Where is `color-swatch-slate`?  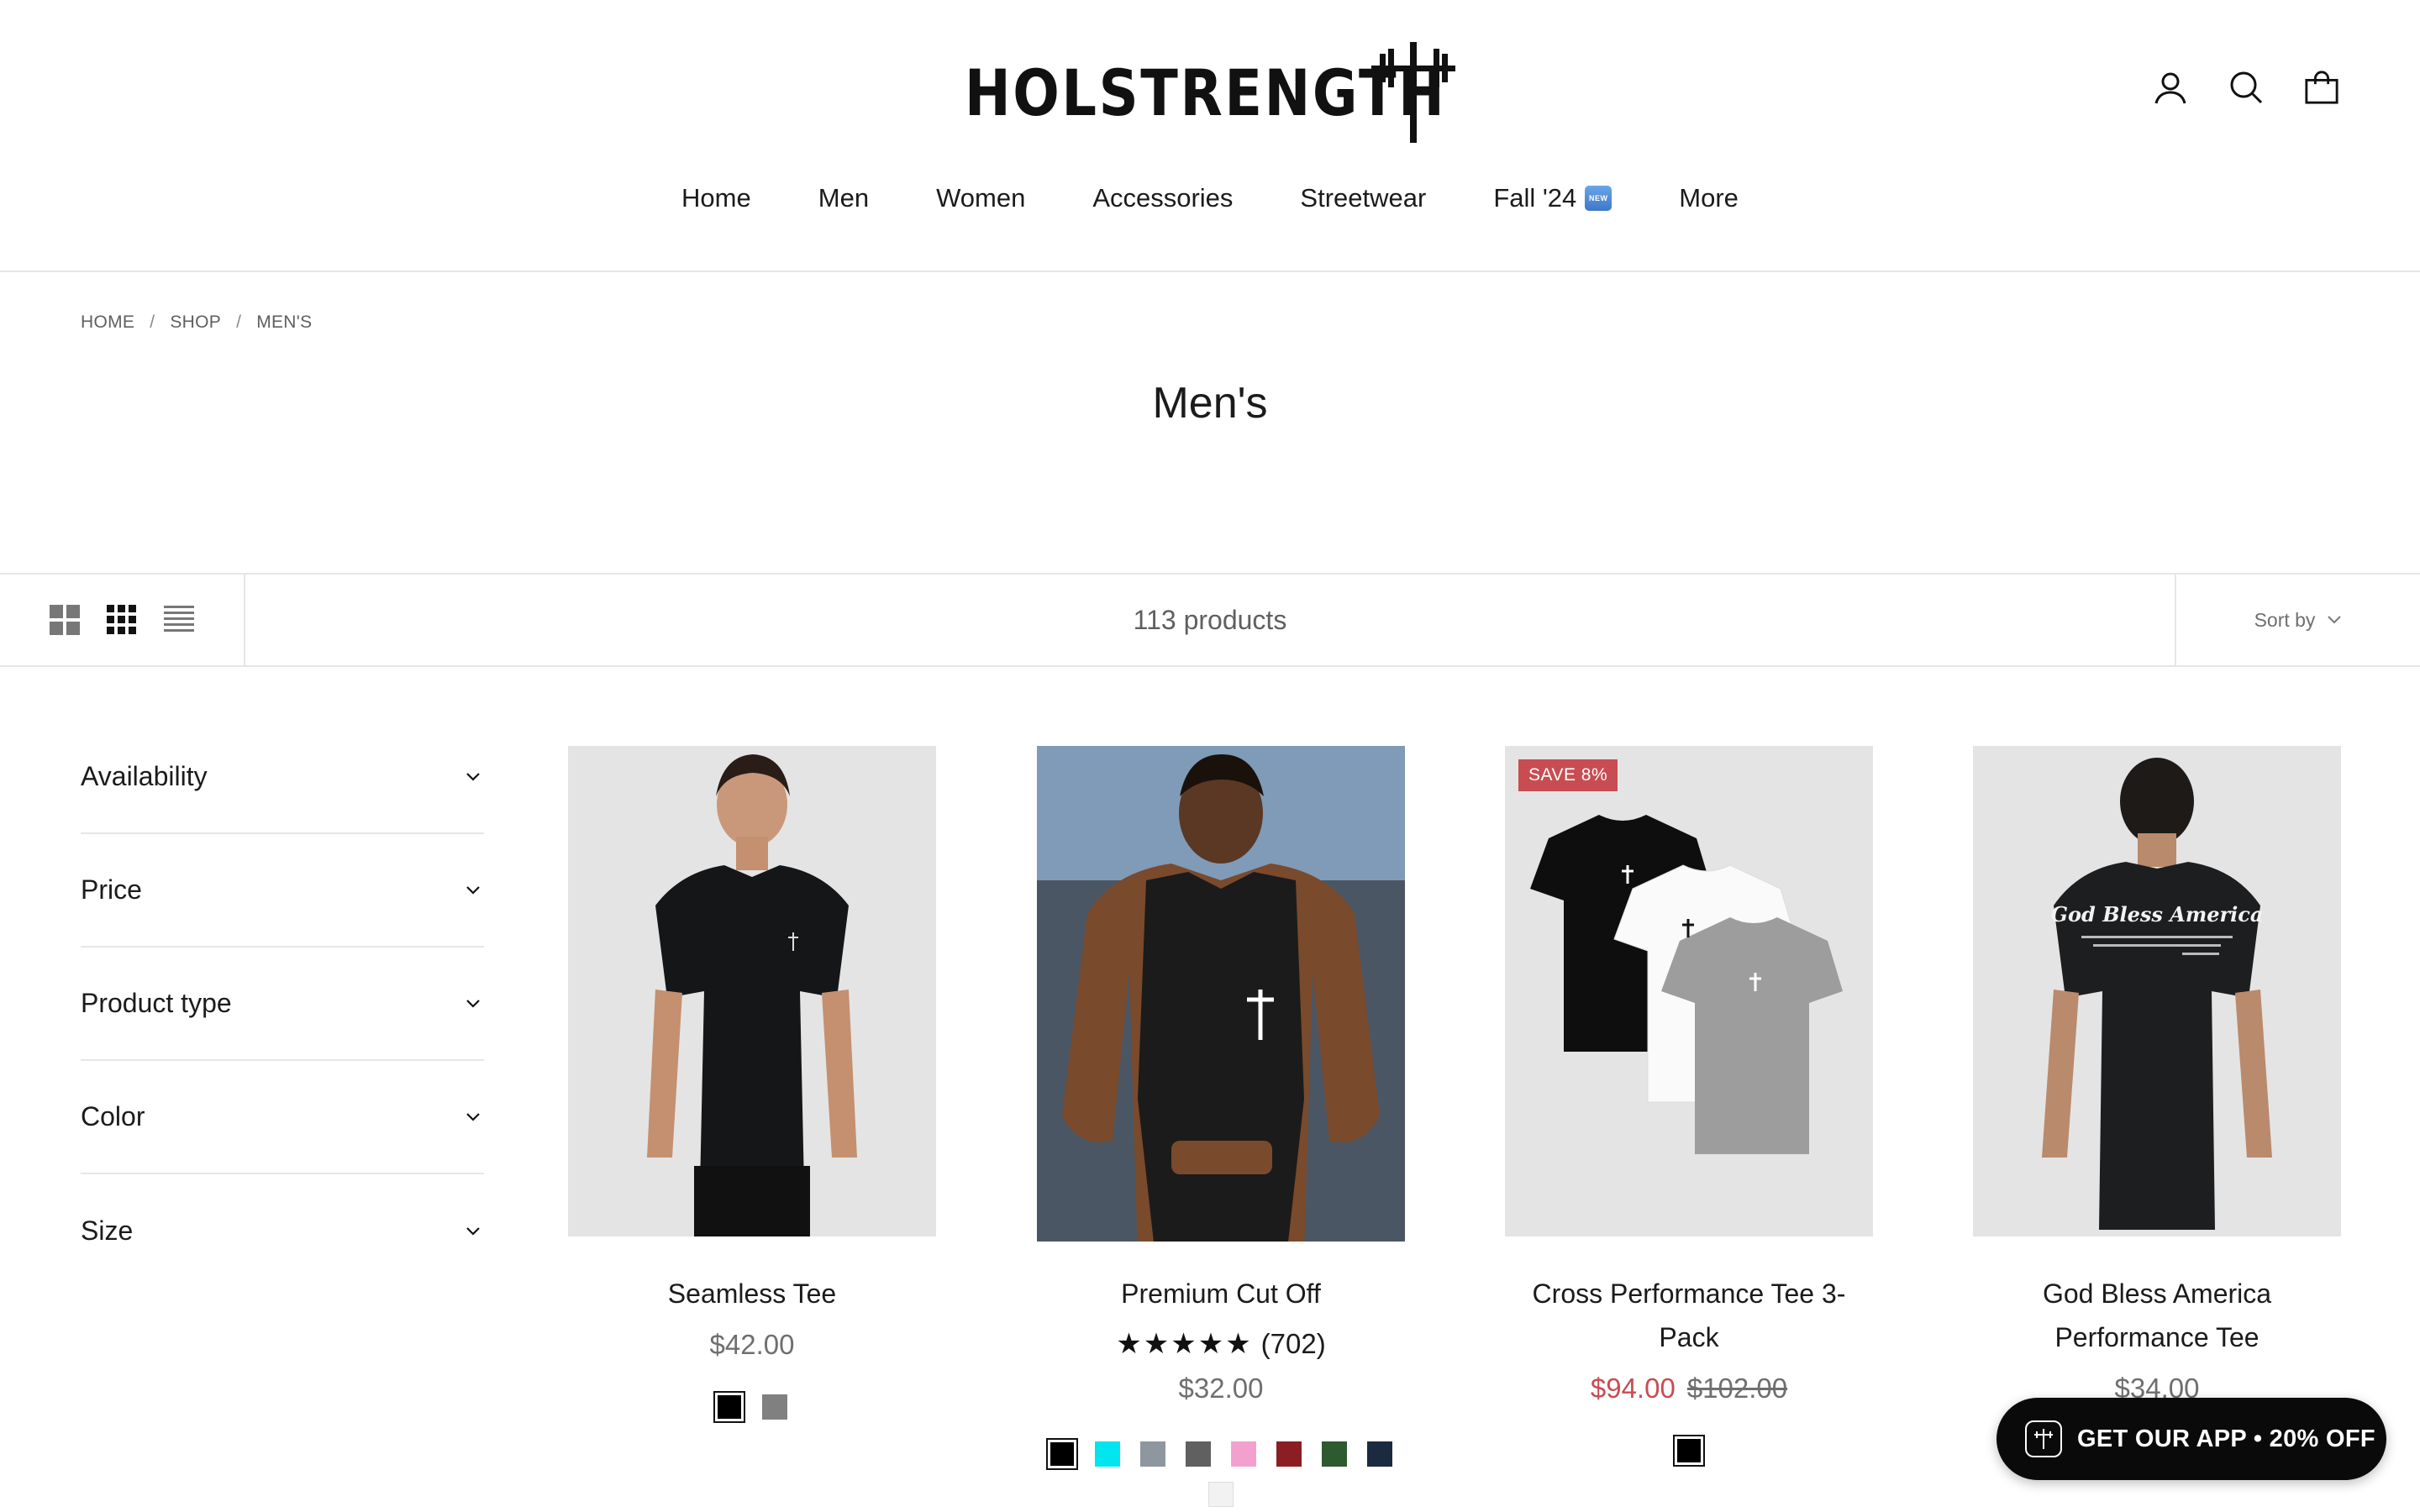 color-swatch-slate is located at coordinates (1153, 1454).